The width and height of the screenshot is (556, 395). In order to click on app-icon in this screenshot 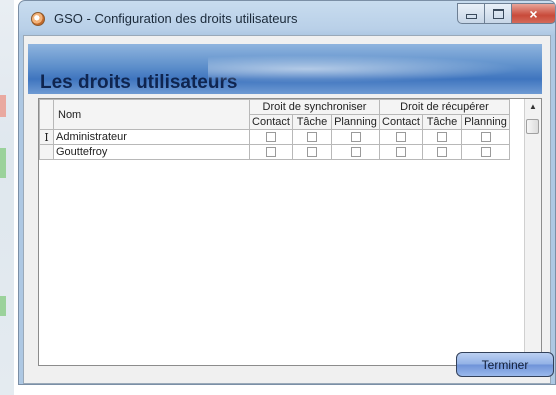, I will do `click(38, 19)`.